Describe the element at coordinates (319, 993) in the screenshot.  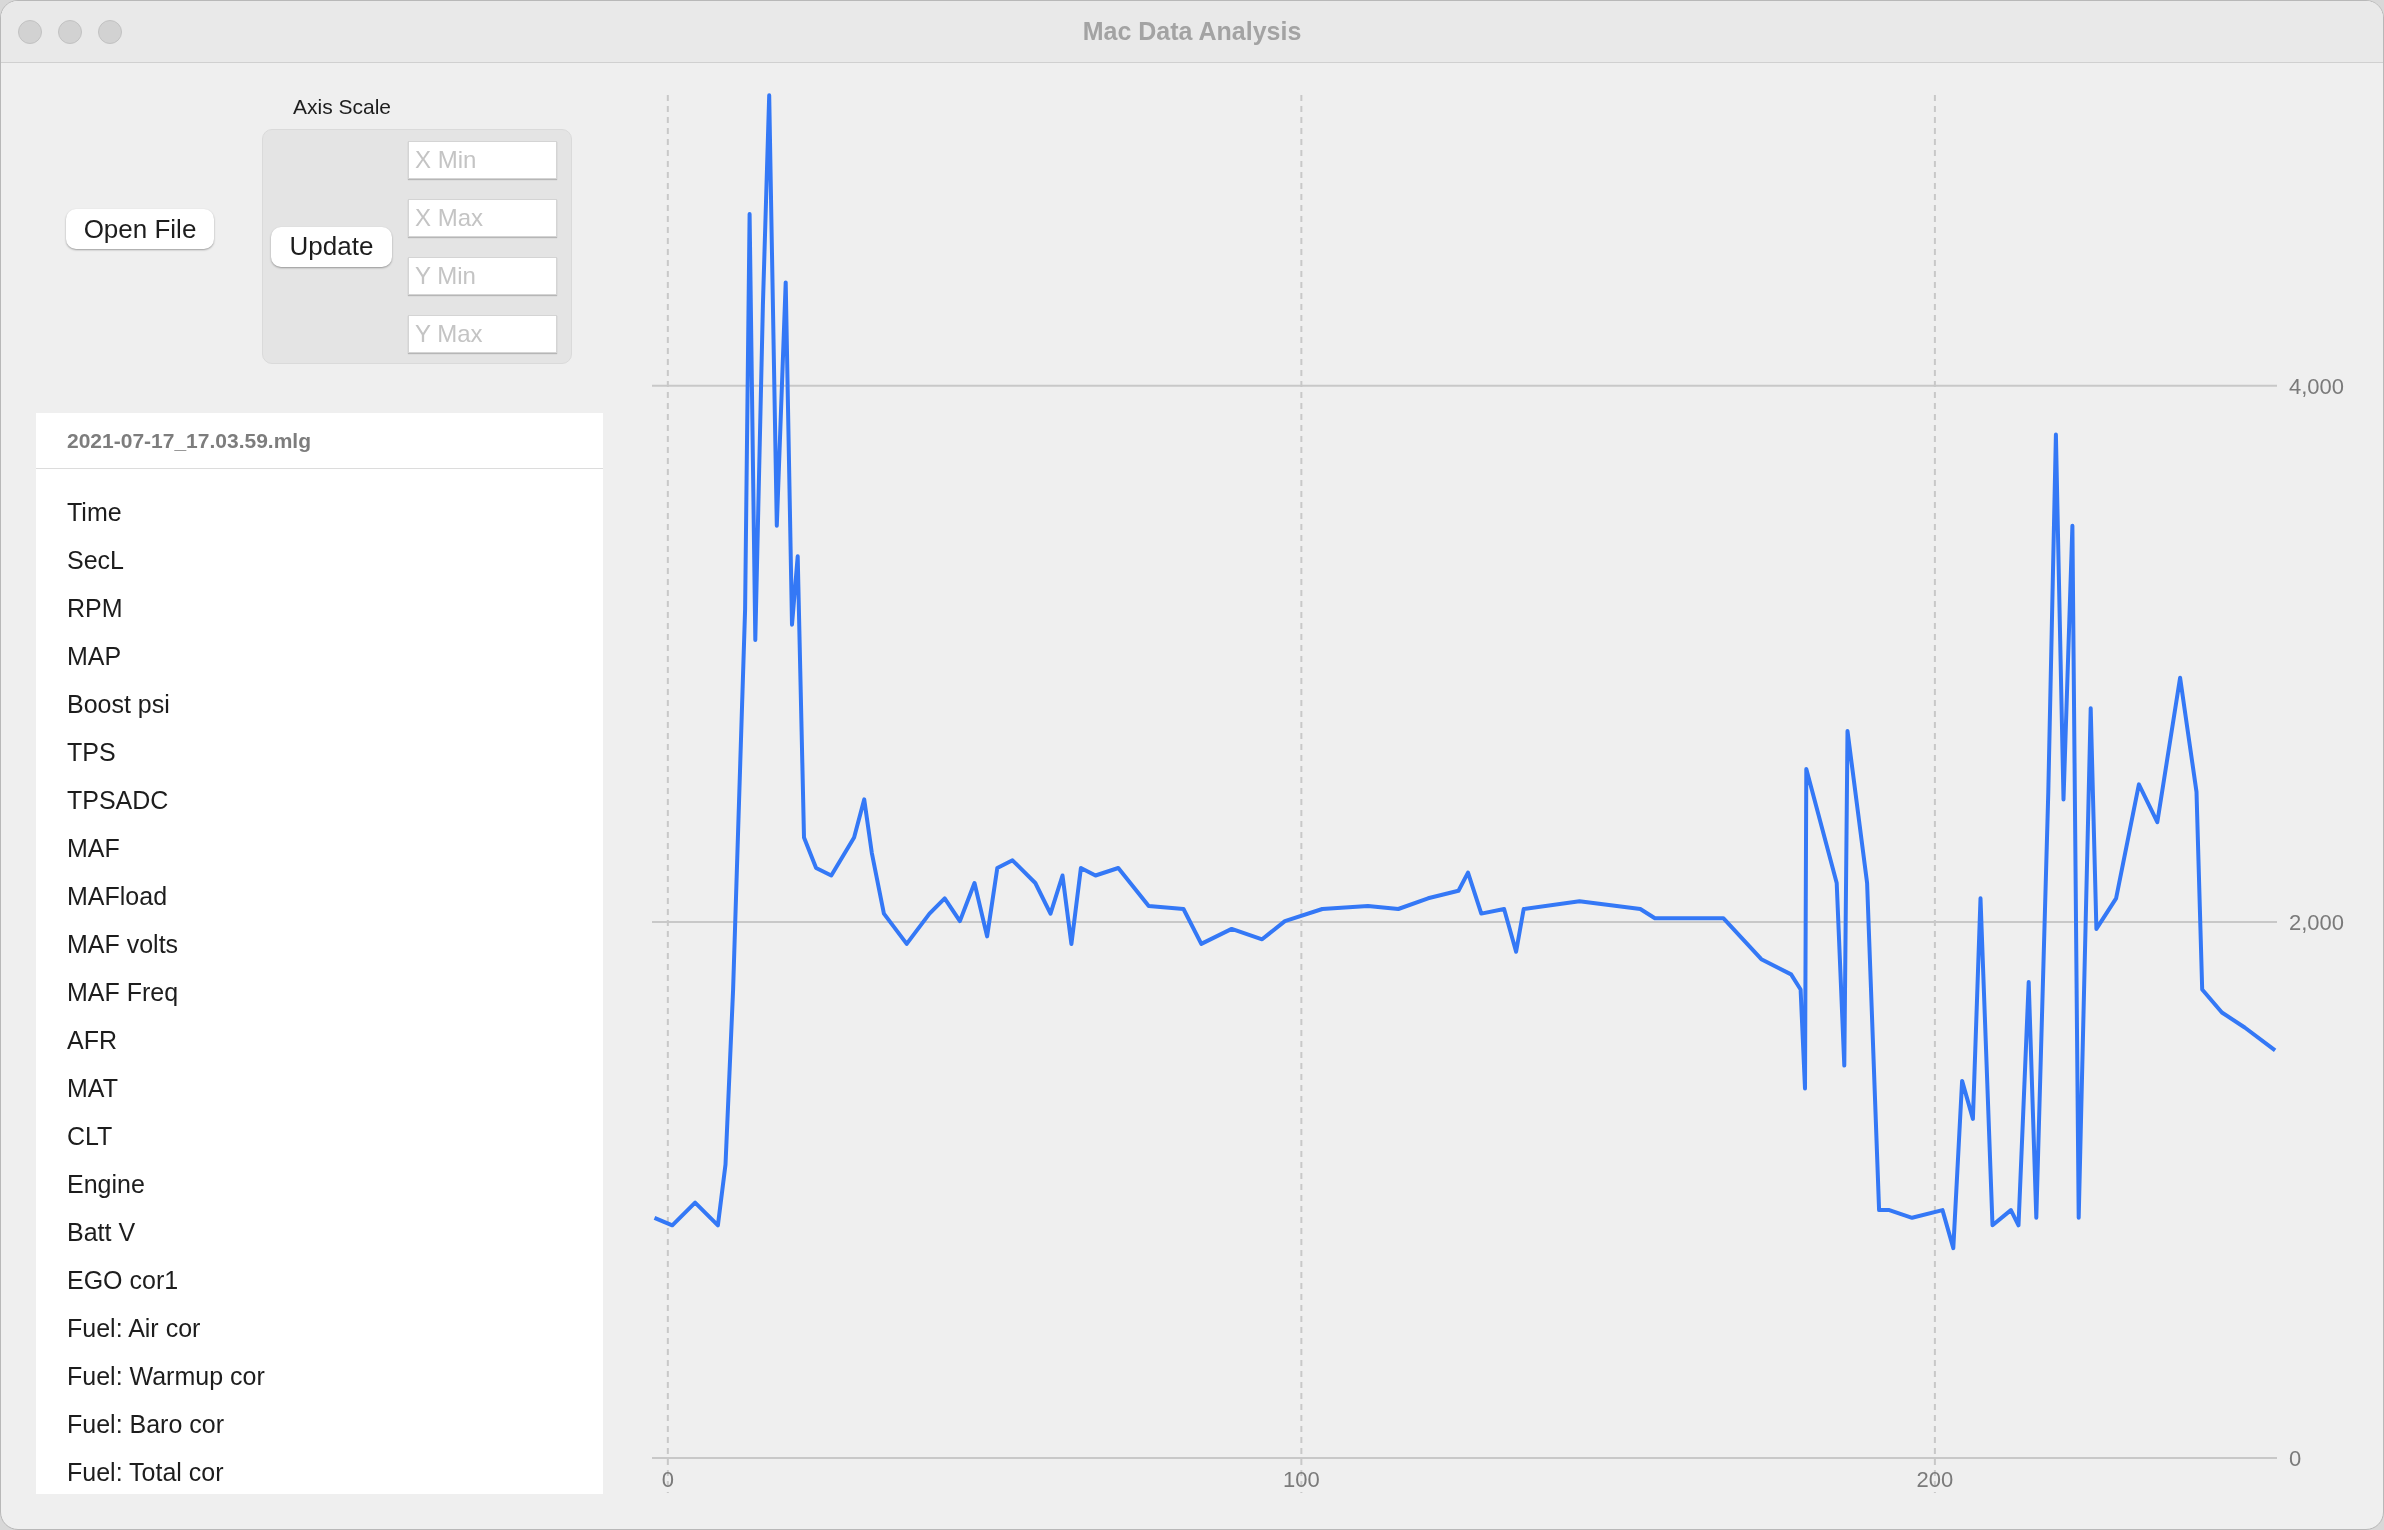
I see `channel-item: MAF Freq` at that location.